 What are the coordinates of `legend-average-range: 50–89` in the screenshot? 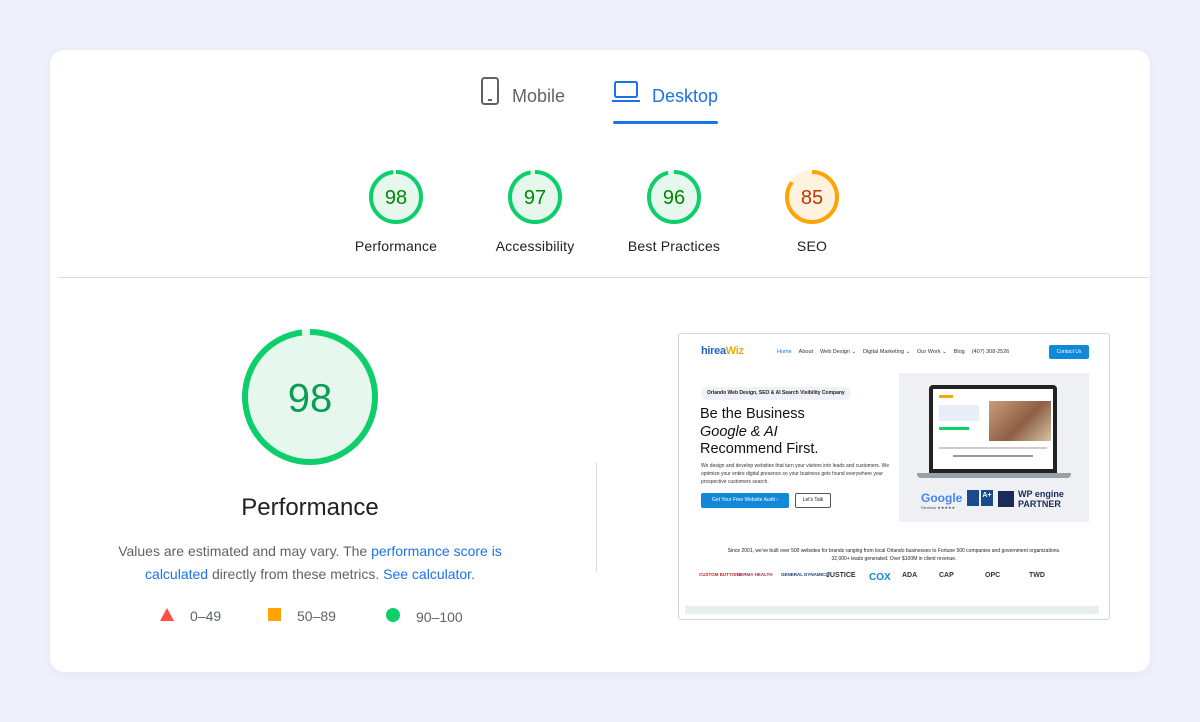 It's located at (316, 616).